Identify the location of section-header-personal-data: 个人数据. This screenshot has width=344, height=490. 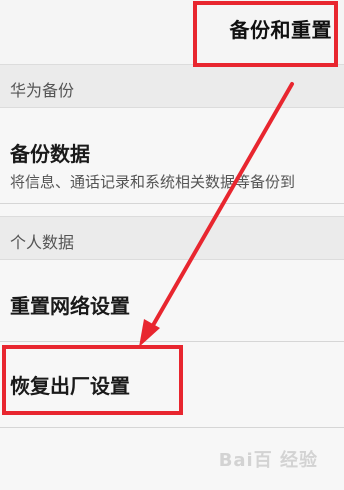
(172, 238).